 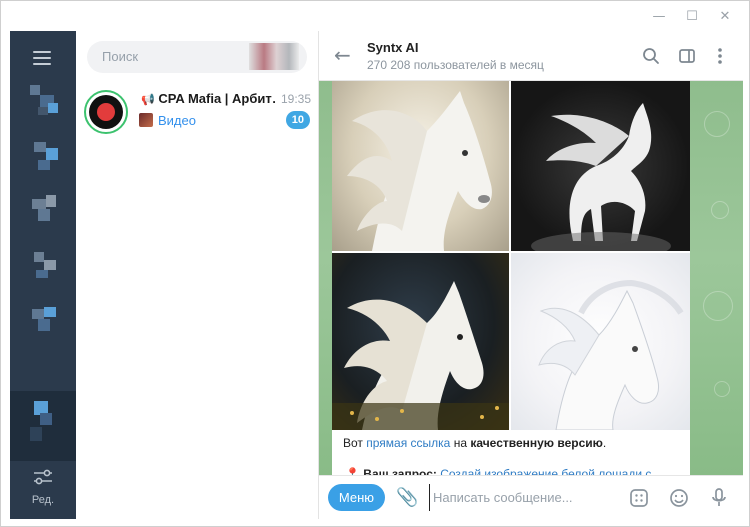 I want to click on sliders-icon, so click(x=43, y=477).